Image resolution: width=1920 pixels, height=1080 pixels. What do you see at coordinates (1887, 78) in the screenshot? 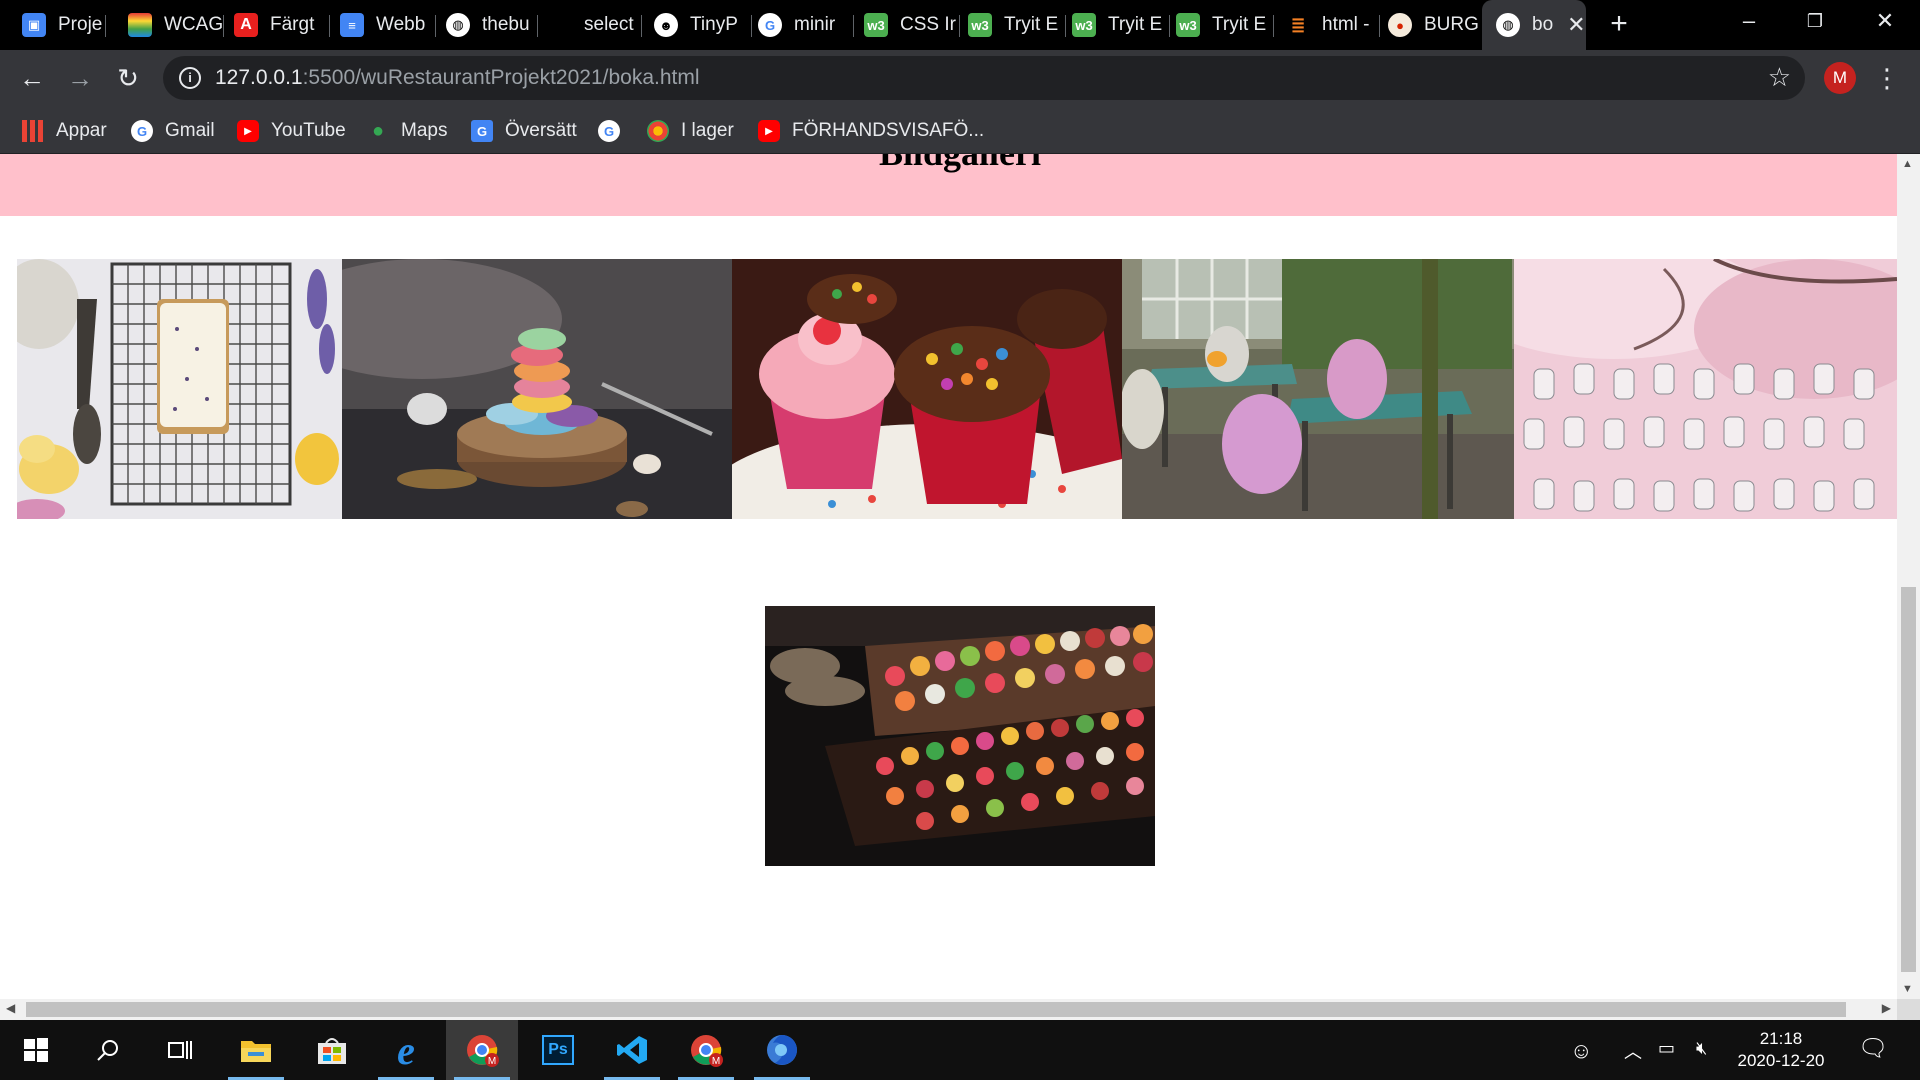
I see `menu-kebab-icon: ⋮` at bounding box center [1887, 78].